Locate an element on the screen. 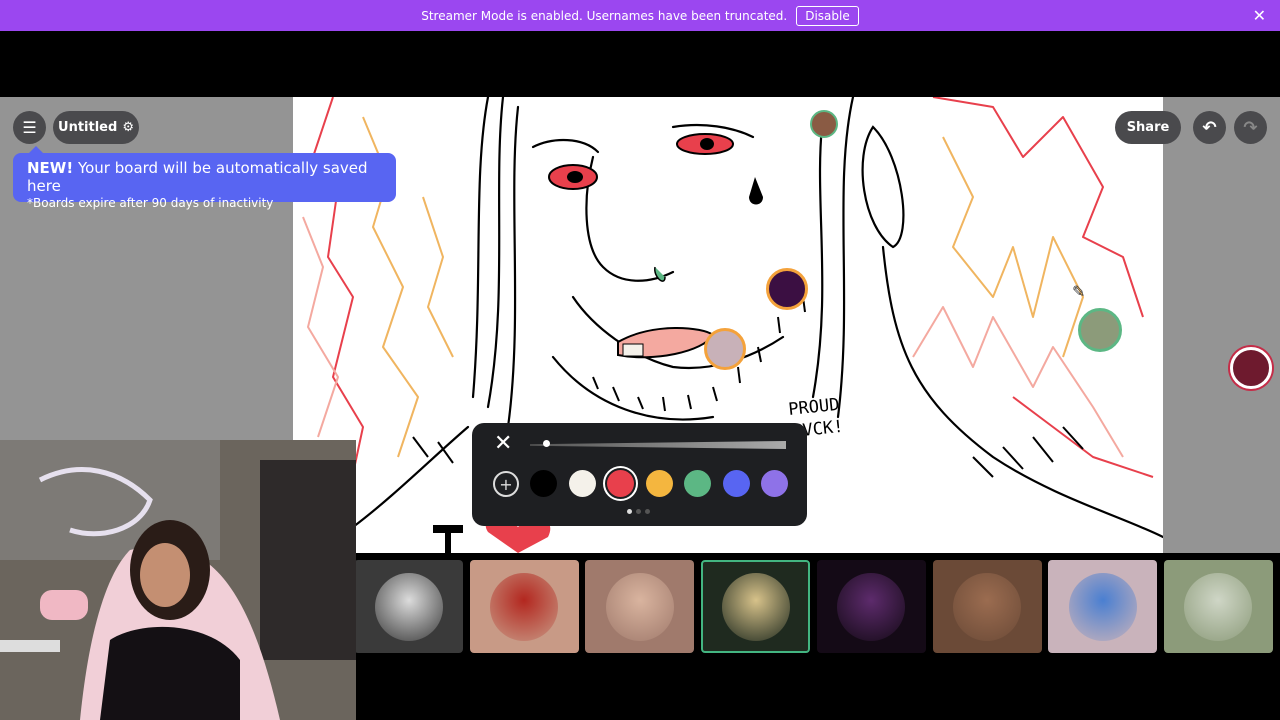  activity-app-badge is located at coordinates (1251, 368).